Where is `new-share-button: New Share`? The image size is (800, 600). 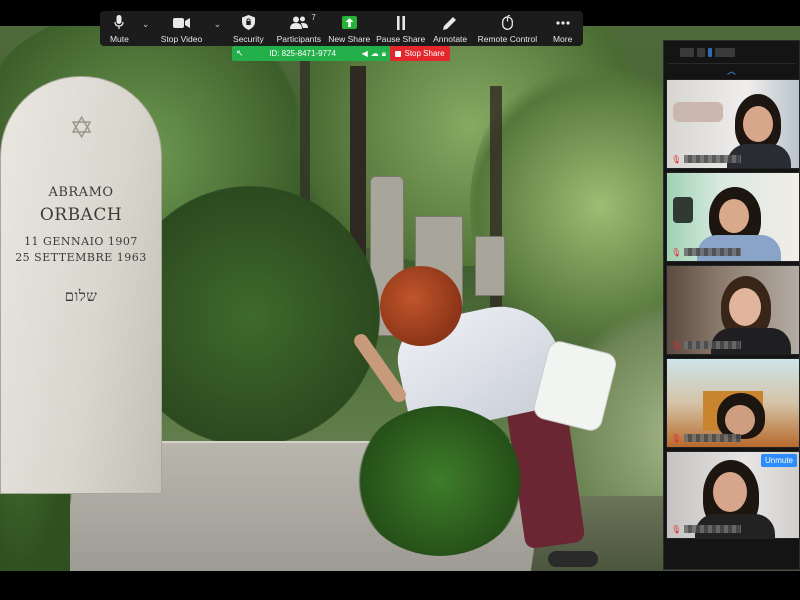
new-share-button: New Share is located at coordinates (349, 30).